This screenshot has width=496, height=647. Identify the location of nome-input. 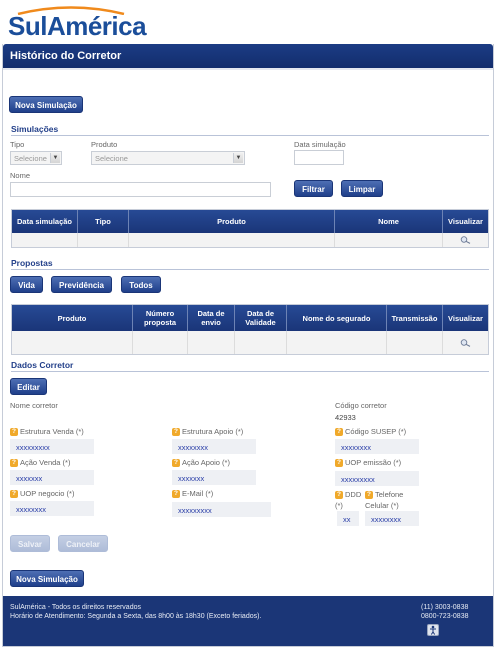
(140, 189).